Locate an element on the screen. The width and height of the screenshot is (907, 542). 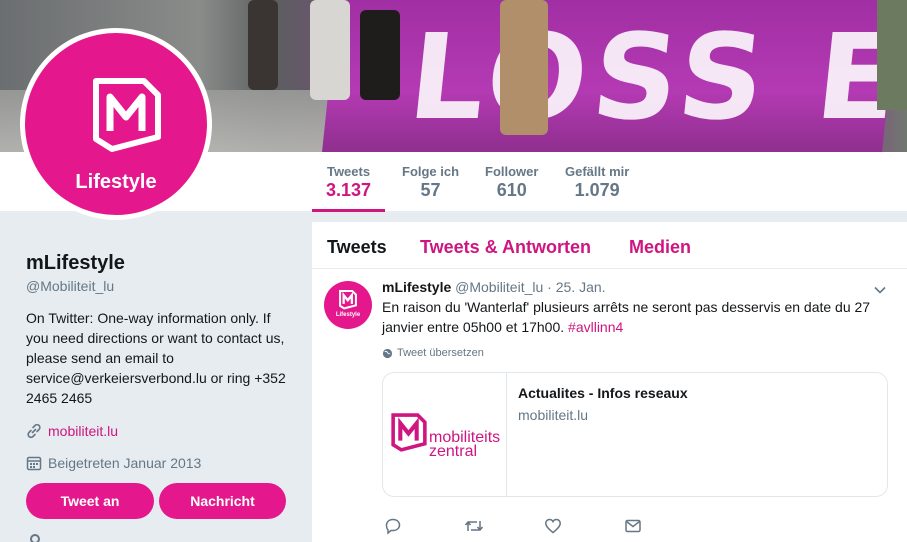
card-image: mobiliteits zentral is located at coordinates (445, 434).